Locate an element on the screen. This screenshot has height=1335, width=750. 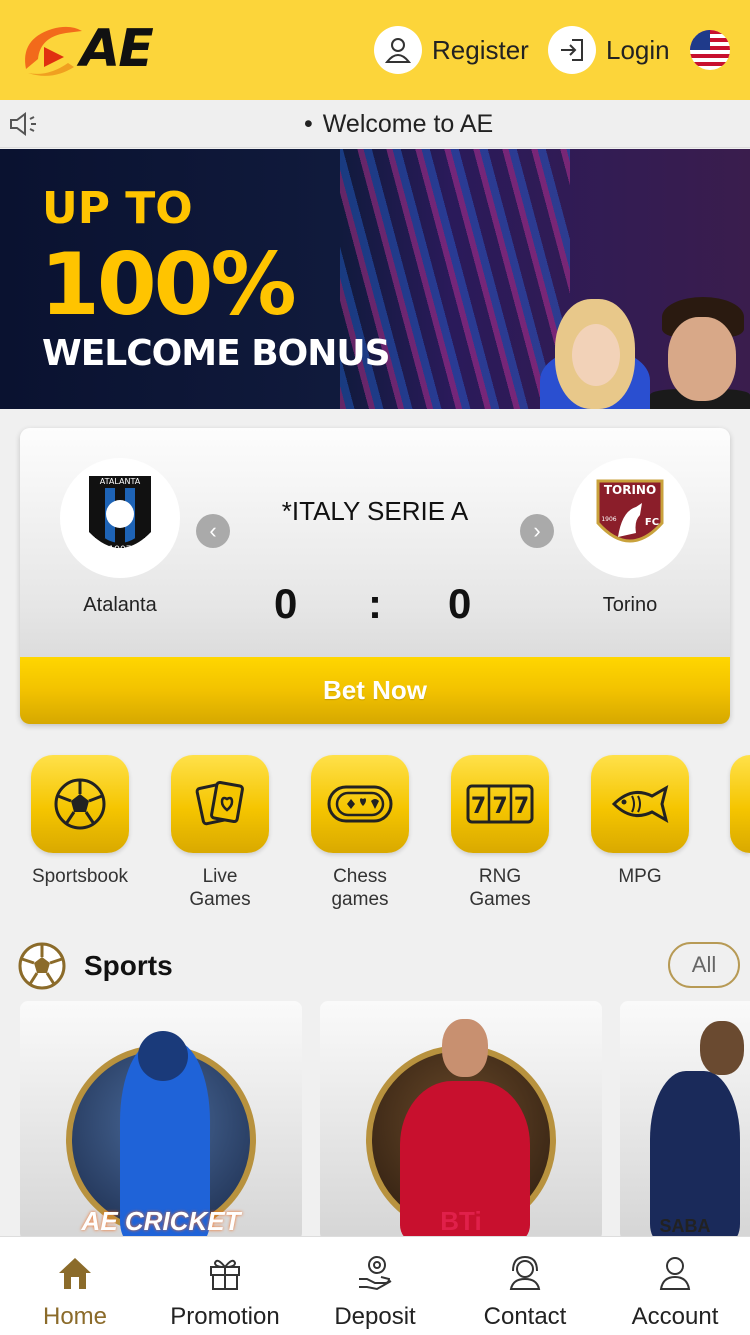
category-more is located at coordinates (740, 804).